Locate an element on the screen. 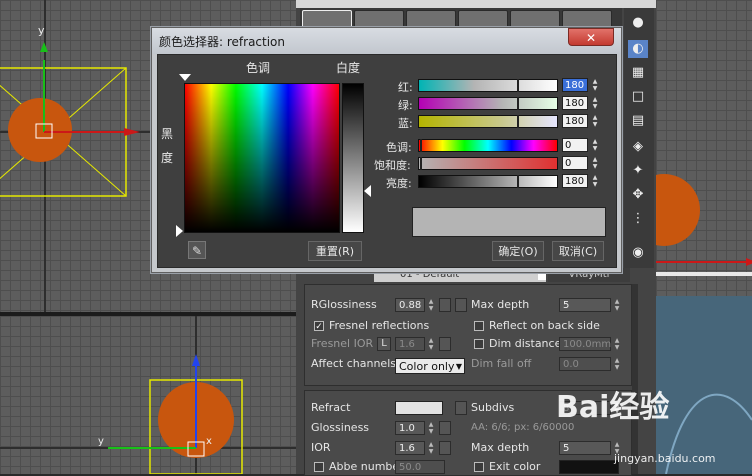 The width and height of the screenshot is (752, 476). rglossiness-spinner: ▲ ▼ is located at coordinates (431, 305).